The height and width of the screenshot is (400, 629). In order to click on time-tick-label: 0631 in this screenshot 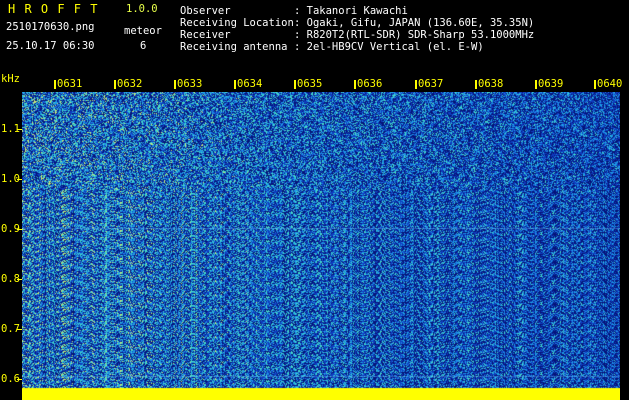, I will do `click(70, 84)`.